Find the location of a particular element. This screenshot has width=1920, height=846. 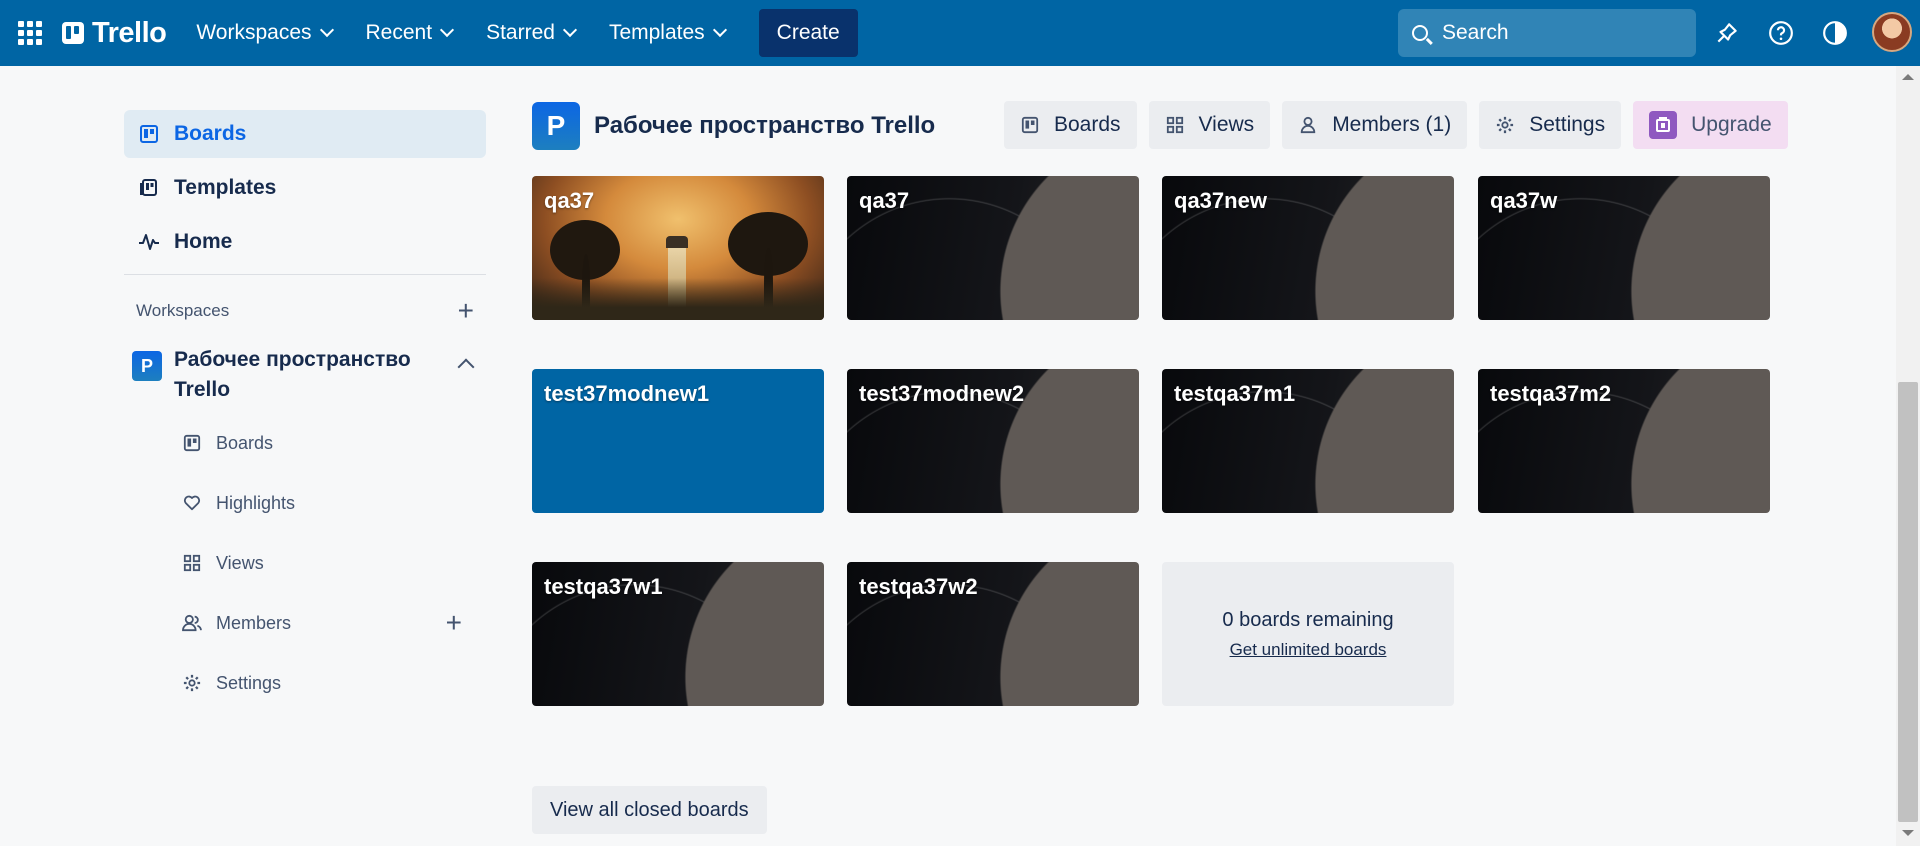

workspace-item-boards: Boards is located at coordinates (305, 443).